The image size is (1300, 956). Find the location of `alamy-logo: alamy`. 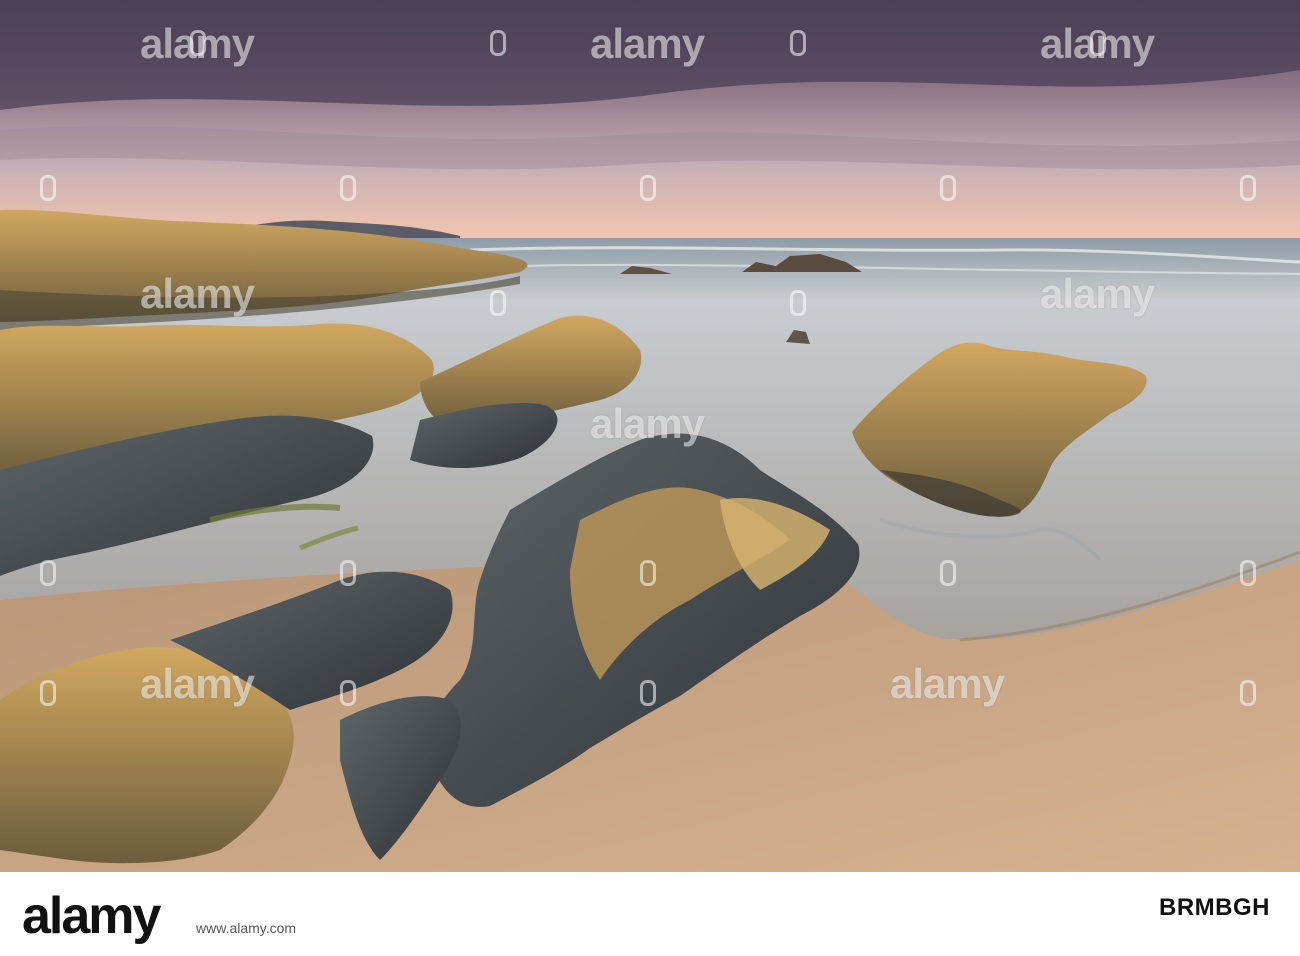

alamy-logo: alamy is located at coordinates (91, 916).